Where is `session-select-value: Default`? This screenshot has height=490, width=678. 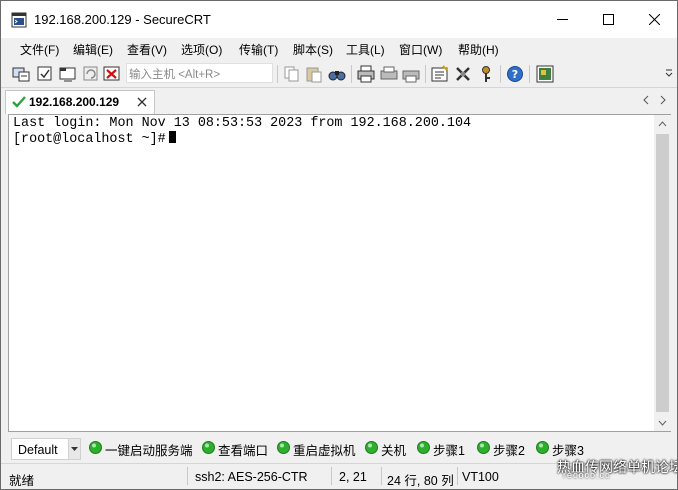
session-select-value: Default is located at coordinates (38, 450).